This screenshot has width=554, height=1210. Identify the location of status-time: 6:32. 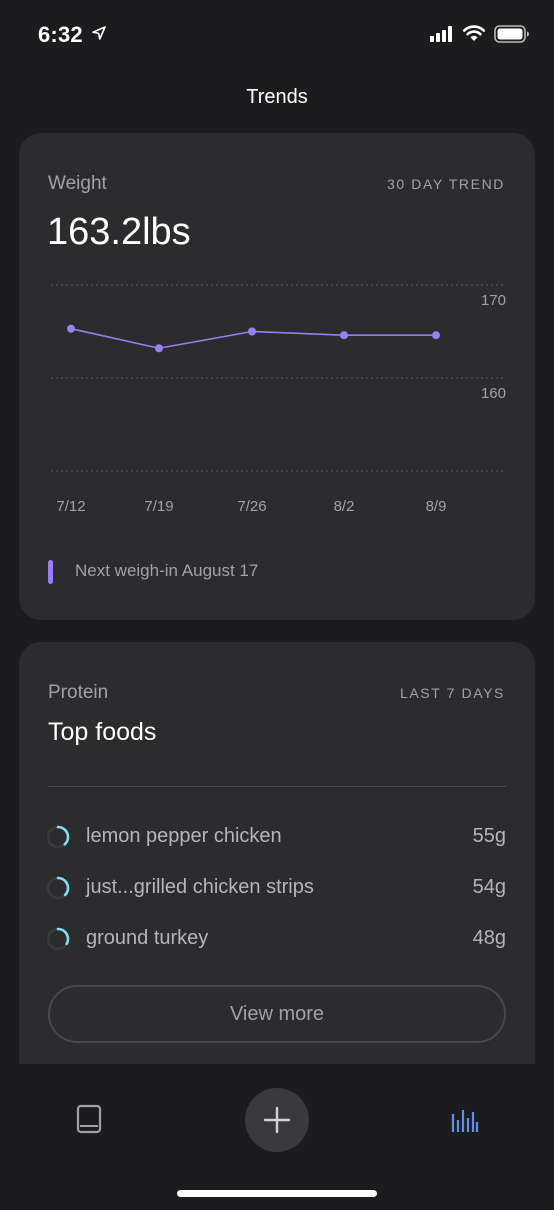
(60, 34).